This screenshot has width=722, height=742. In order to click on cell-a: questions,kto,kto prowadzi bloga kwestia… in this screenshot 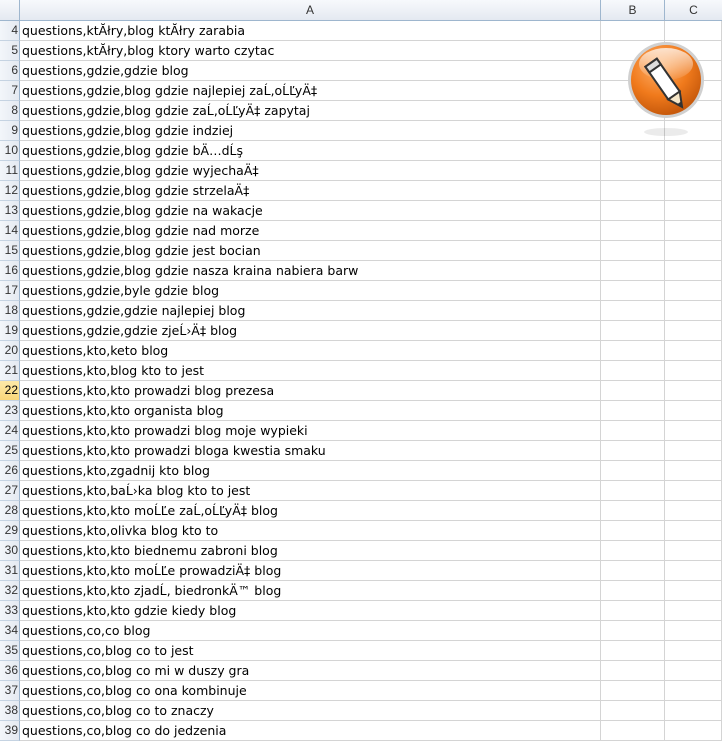, I will do `click(310, 451)`.